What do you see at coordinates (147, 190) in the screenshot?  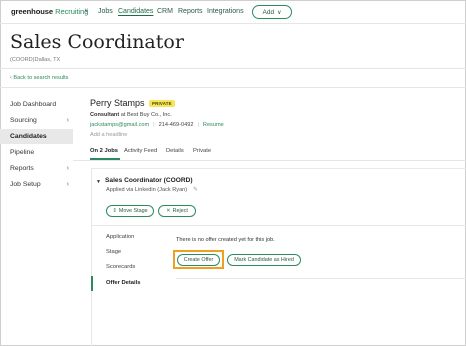 I see `applied-source: Applied via Linkedin (Jack Ryan)` at bounding box center [147, 190].